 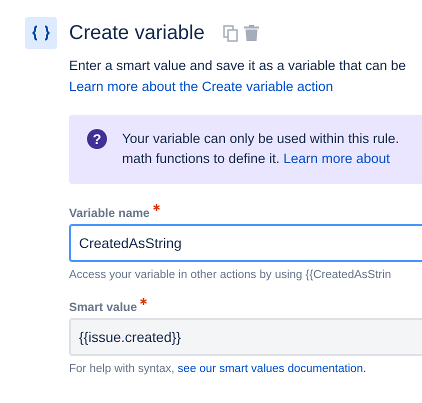 What do you see at coordinates (137, 33) in the screenshot?
I see `action-title: Create variable` at bounding box center [137, 33].